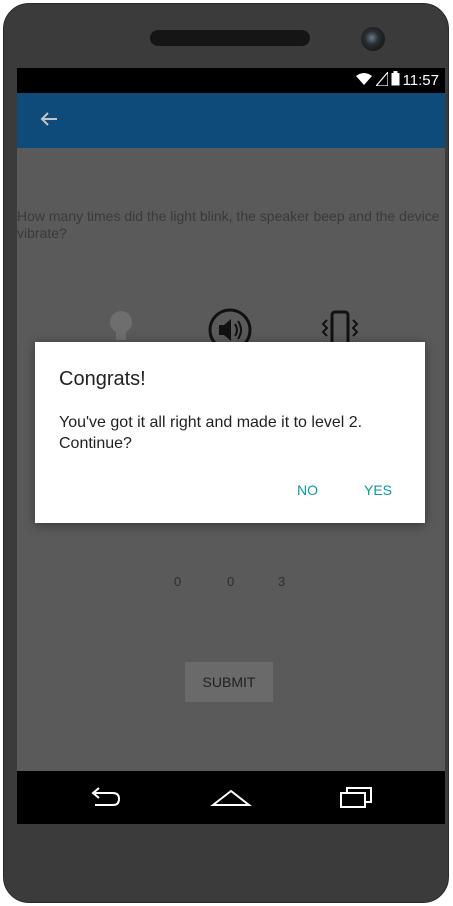  Describe the element at coordinates (49, 119) in the screenshot. I see `back-arrow-icon` at that location.